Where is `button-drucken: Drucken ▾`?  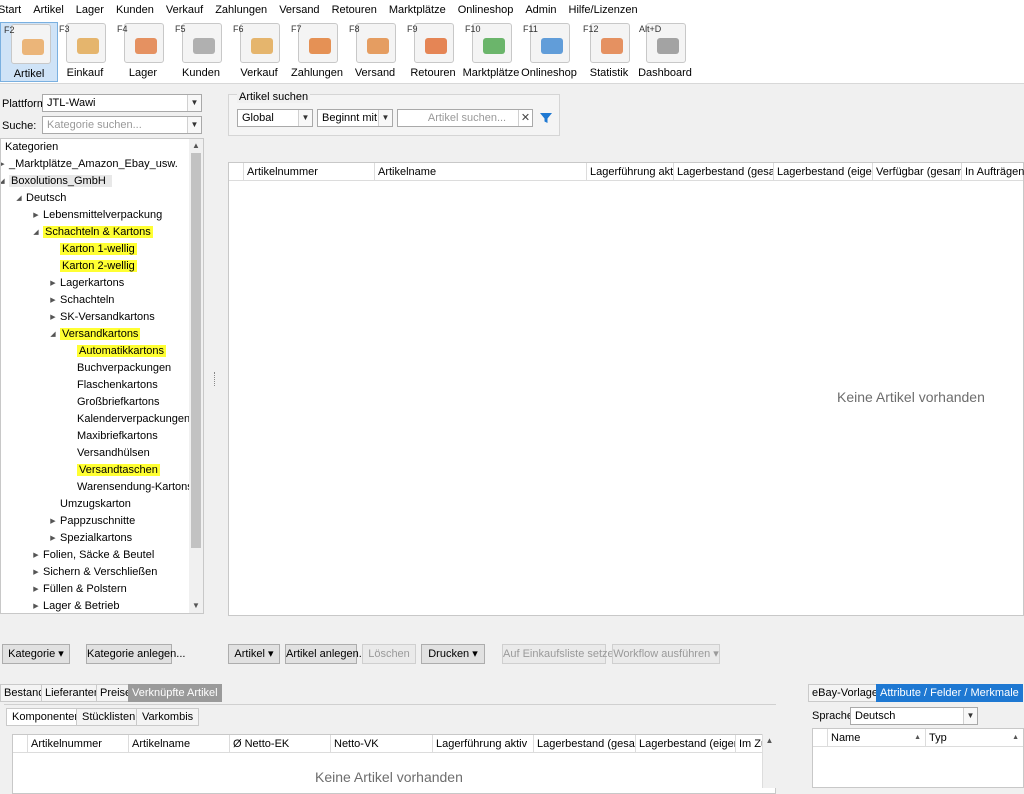 button-drucken: Drucken ▾ is located at coordinates (453, 654).